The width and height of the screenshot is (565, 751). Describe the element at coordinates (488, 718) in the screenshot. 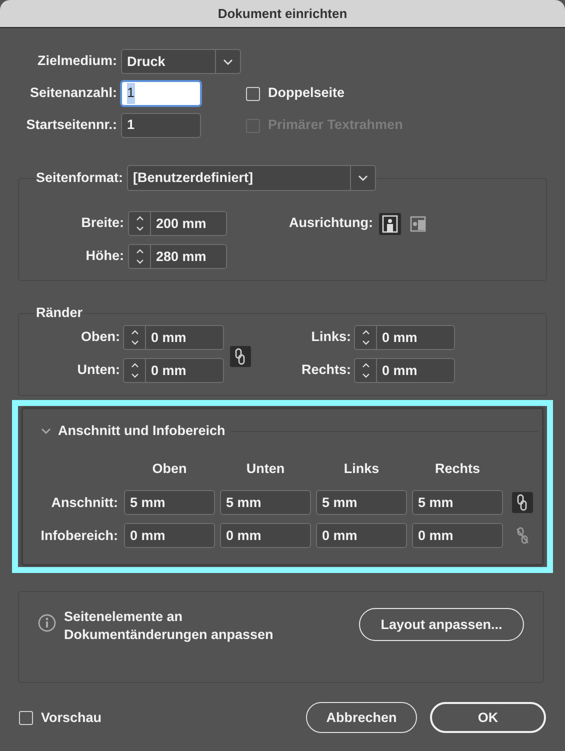

I see `ok-button: OK` at that location.